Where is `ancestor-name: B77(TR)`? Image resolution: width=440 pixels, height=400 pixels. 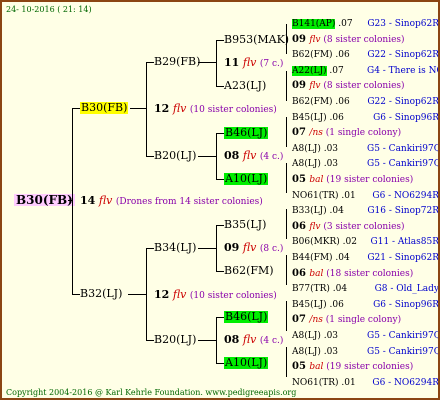
ancestor-name: B77(TR) is located at coordinates (311, 289).